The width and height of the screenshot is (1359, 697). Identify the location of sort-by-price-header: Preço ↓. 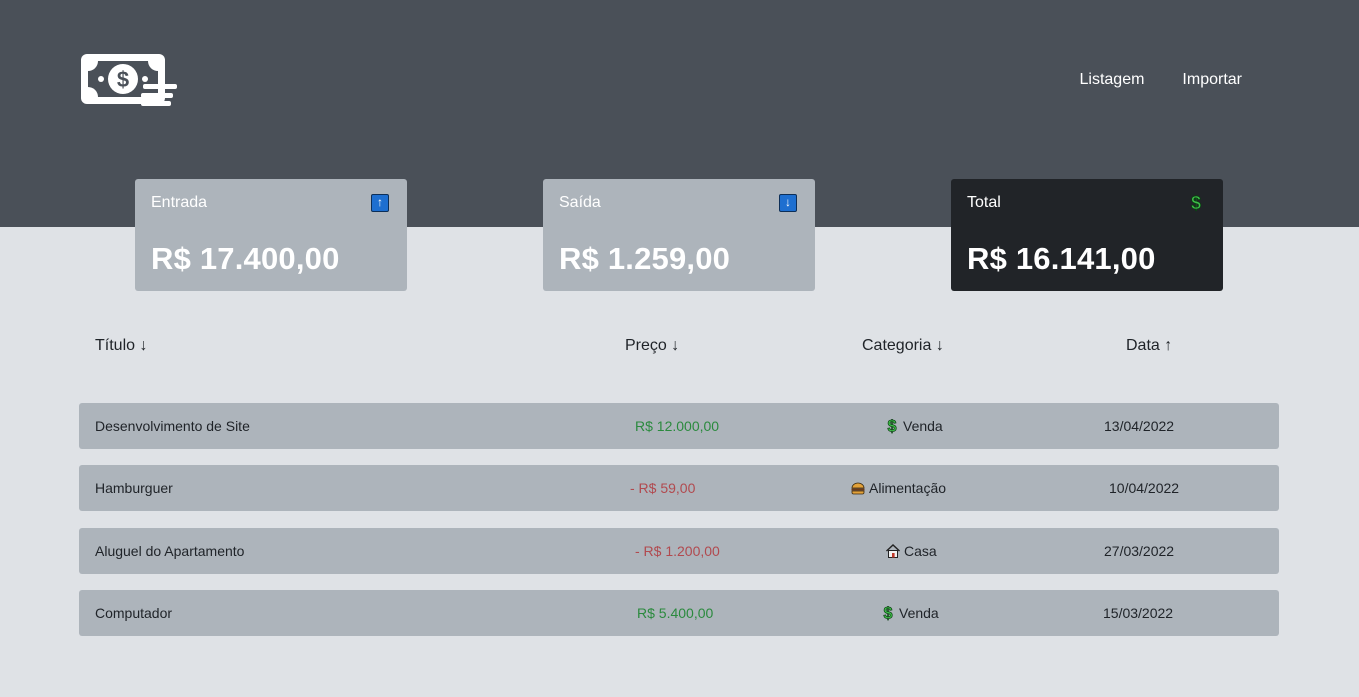
(652, 346).